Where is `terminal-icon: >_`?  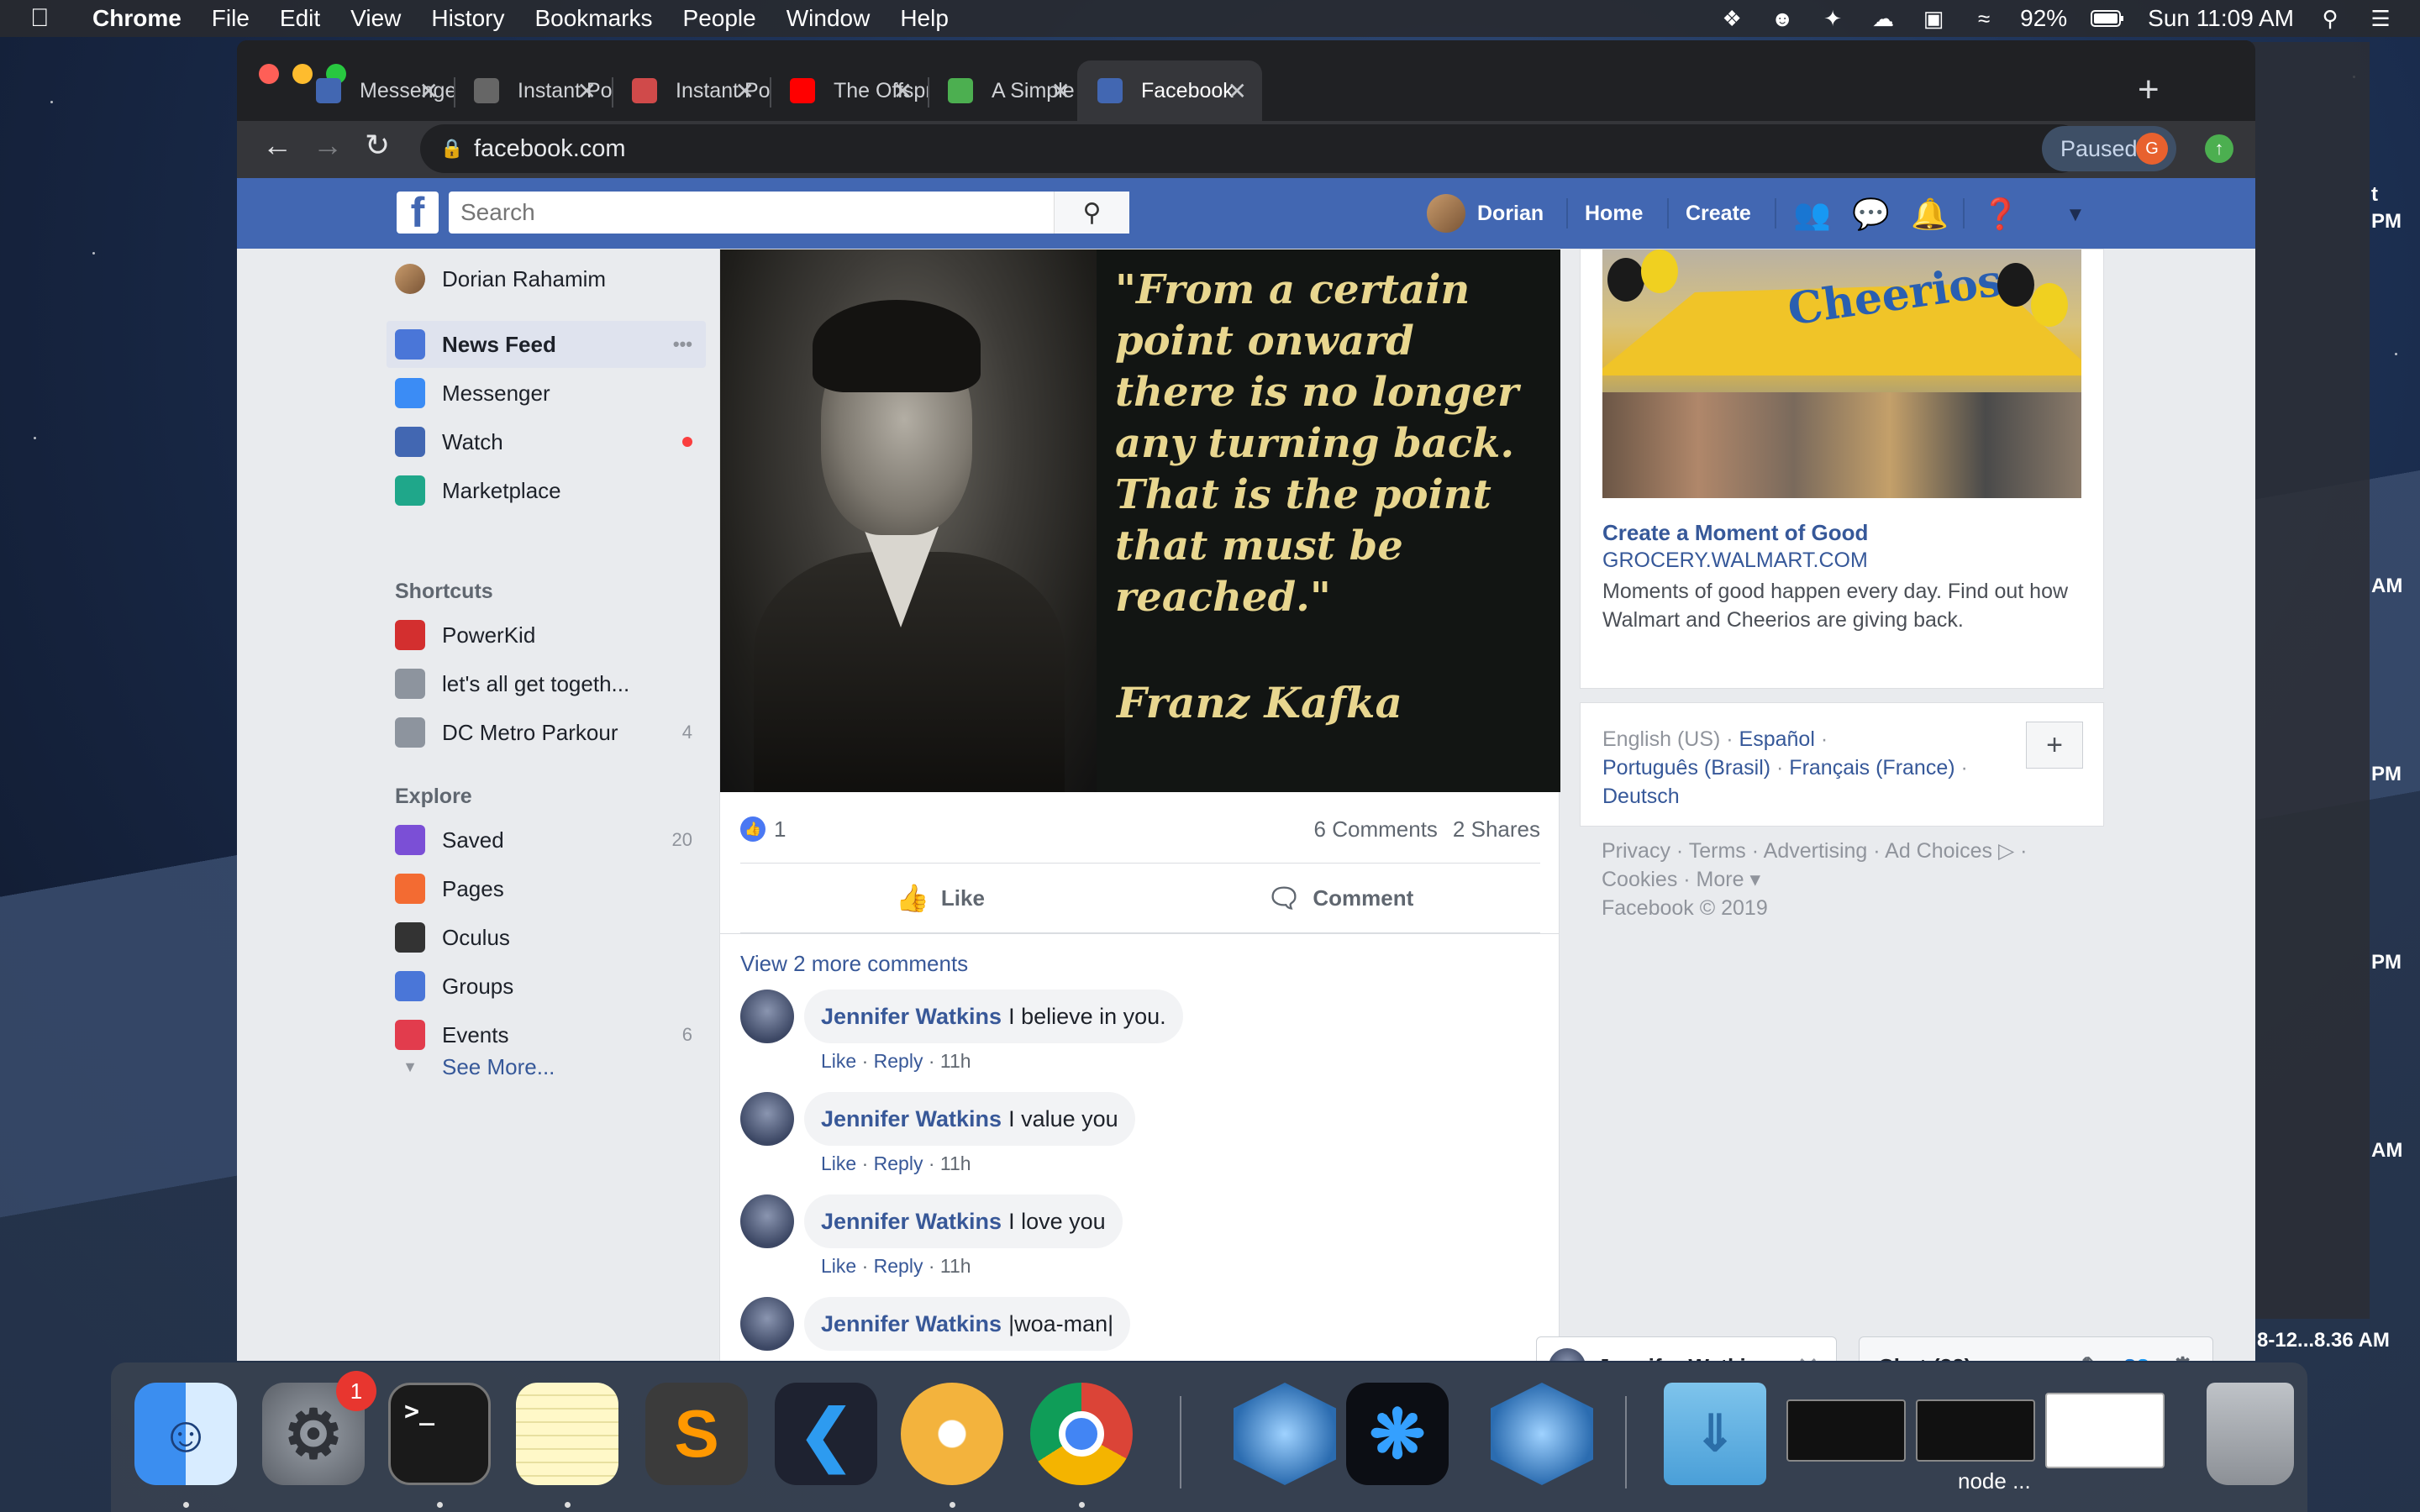 terminal-icon: >_ is located at coordinates (439, 1434).